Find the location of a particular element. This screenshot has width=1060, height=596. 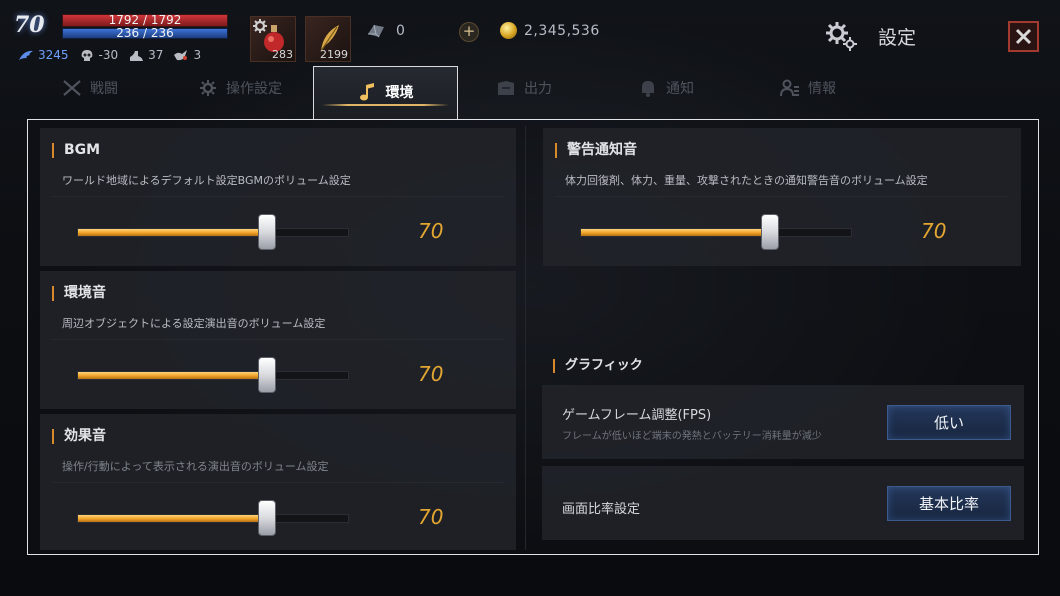

gold-coin-icon is located at coordinates (508, 30).